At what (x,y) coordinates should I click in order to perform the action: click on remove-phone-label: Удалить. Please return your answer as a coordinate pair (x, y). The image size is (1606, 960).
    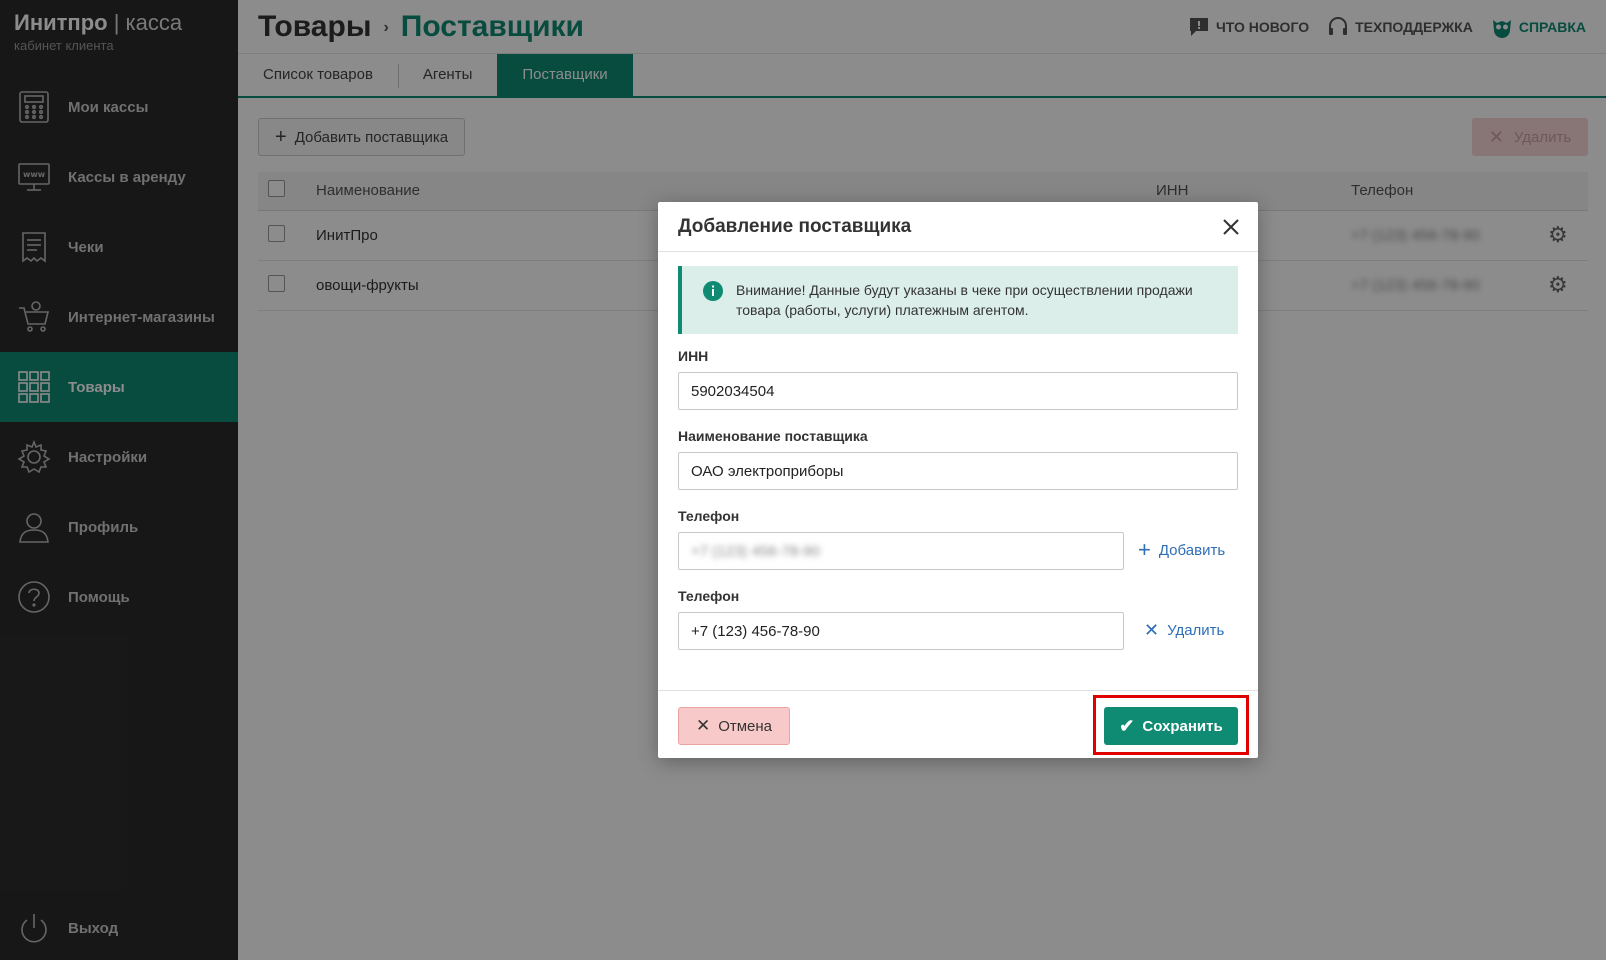
    Looking at the image, I should click on (1196, 630).